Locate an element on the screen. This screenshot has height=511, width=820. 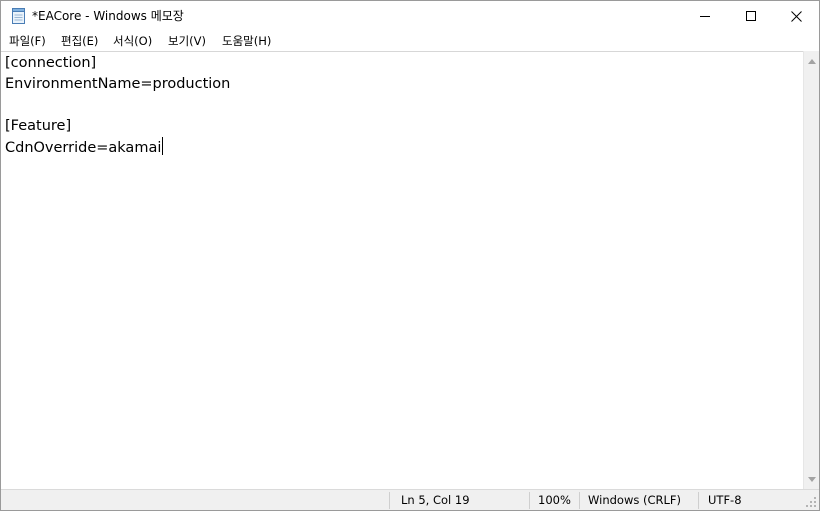
status-line-ending: Windows (CRLF) is located at coordinates (635, 500).